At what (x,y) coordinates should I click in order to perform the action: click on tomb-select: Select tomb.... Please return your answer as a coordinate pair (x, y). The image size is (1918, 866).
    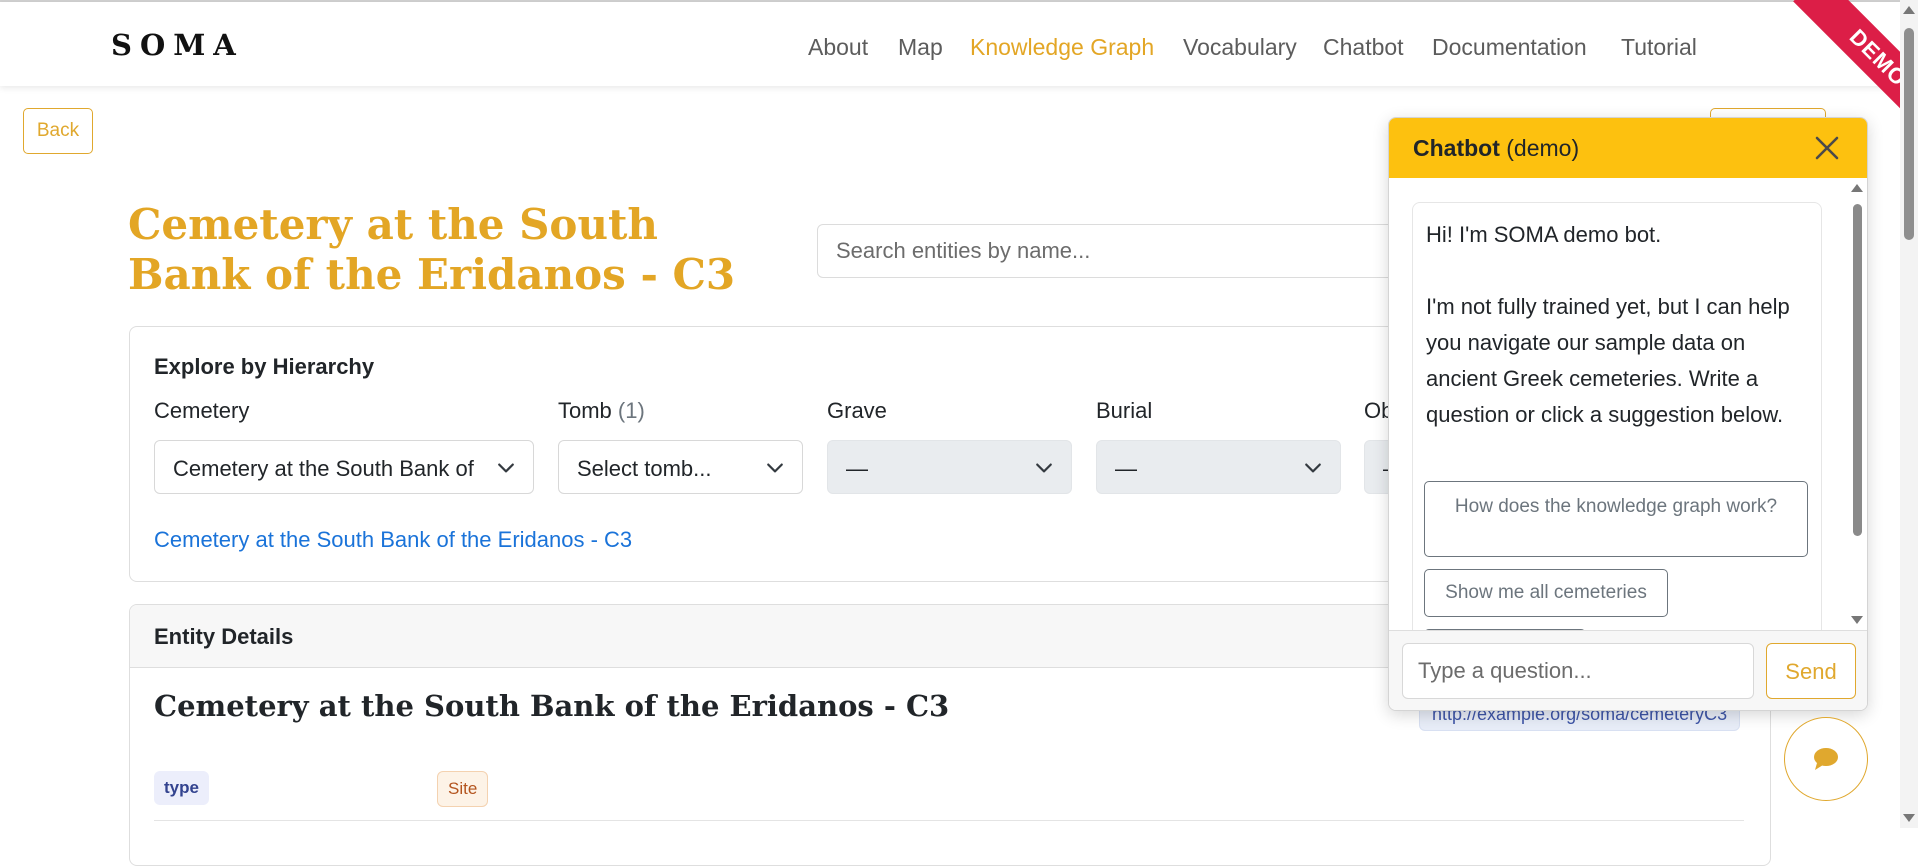
    Looking at the image, I should click on (680, 467).